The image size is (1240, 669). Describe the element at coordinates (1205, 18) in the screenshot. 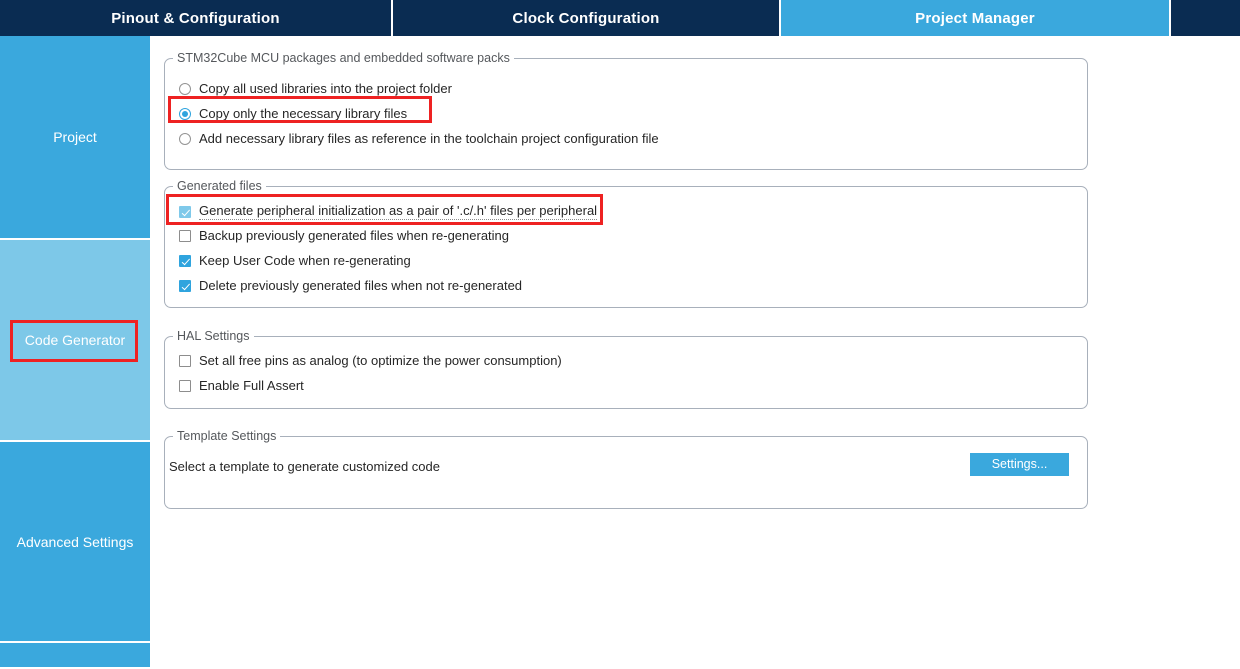

I see `tab-bar-filler` at that location.